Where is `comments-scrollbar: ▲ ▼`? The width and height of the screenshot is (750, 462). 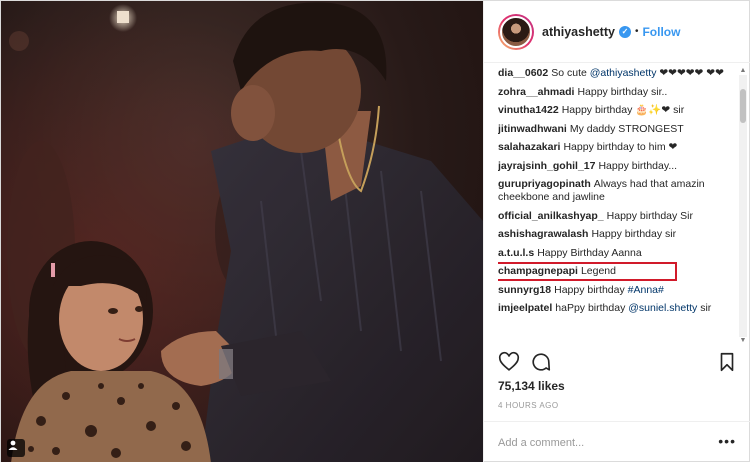
comments-scrollbar: ▲ ▼ is located at coordinates (743, 206).